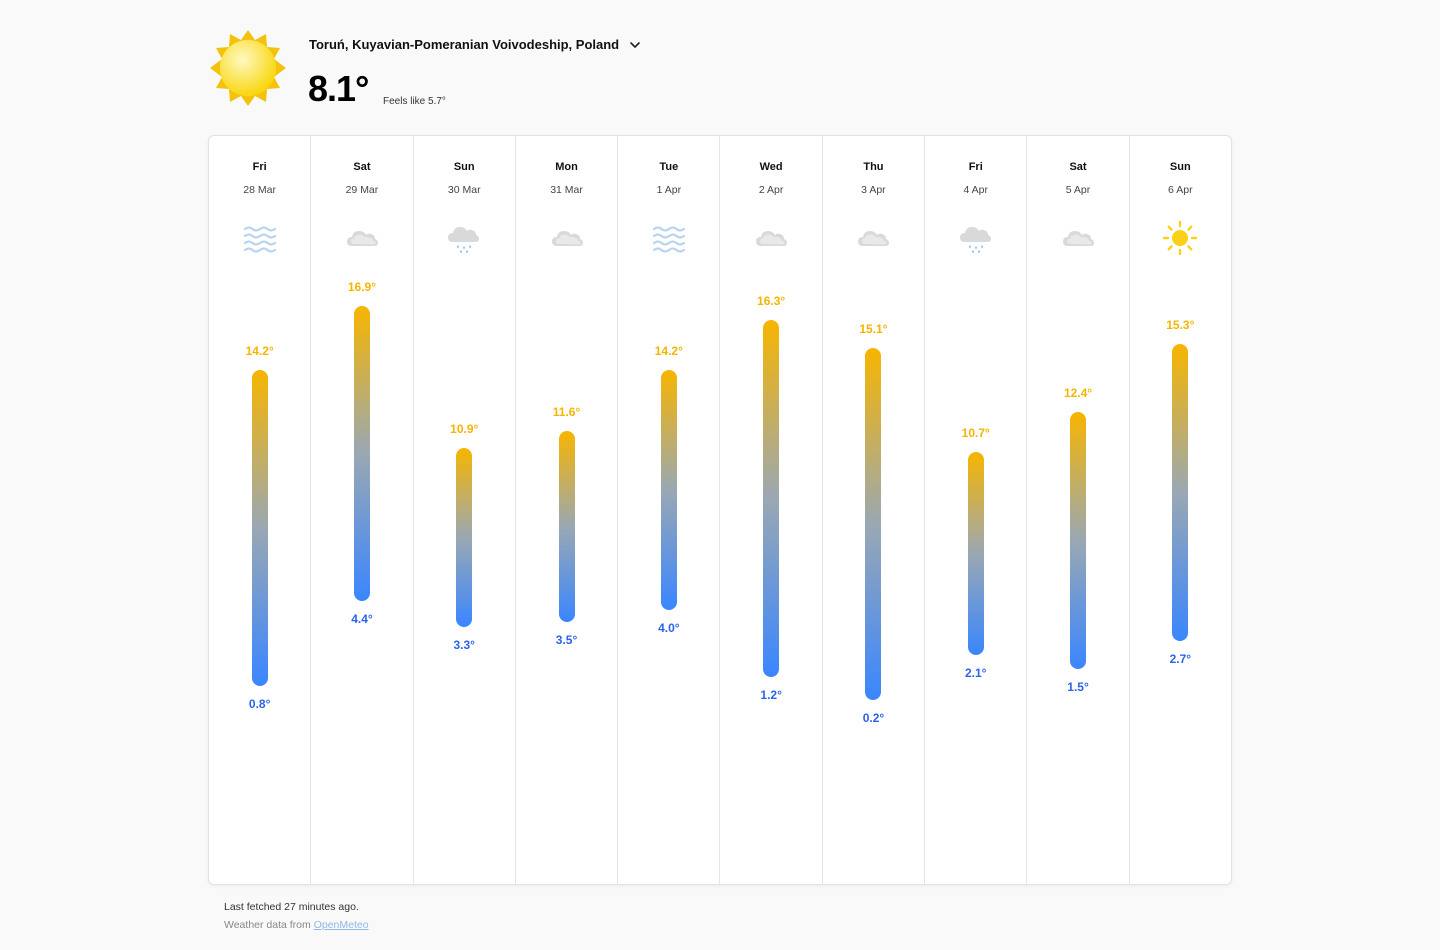 The width and height of the screenshot is (1440, 950). I want to click on day-of-week: Mon, so click(566, 167).